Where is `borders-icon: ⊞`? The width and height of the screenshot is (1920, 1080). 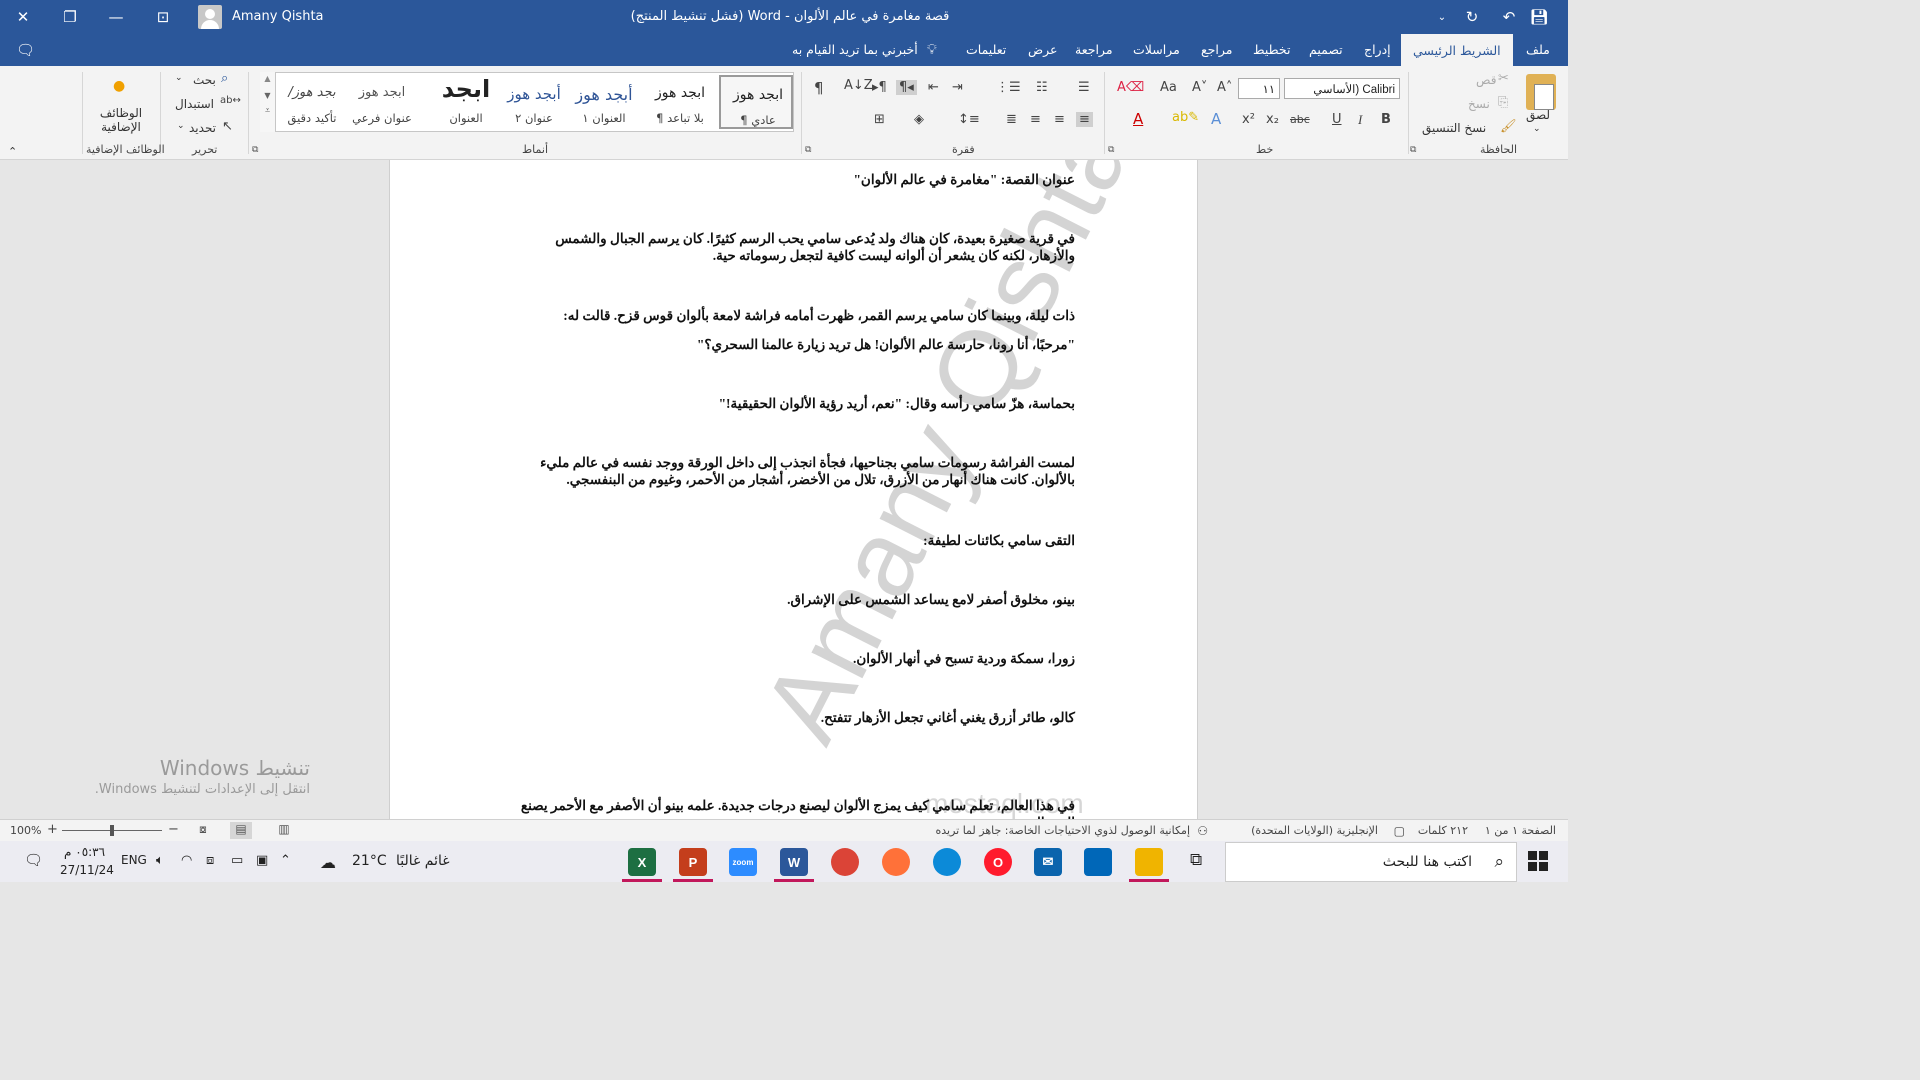
borders-icon: ⊞ is located at coordinates (879, 119).